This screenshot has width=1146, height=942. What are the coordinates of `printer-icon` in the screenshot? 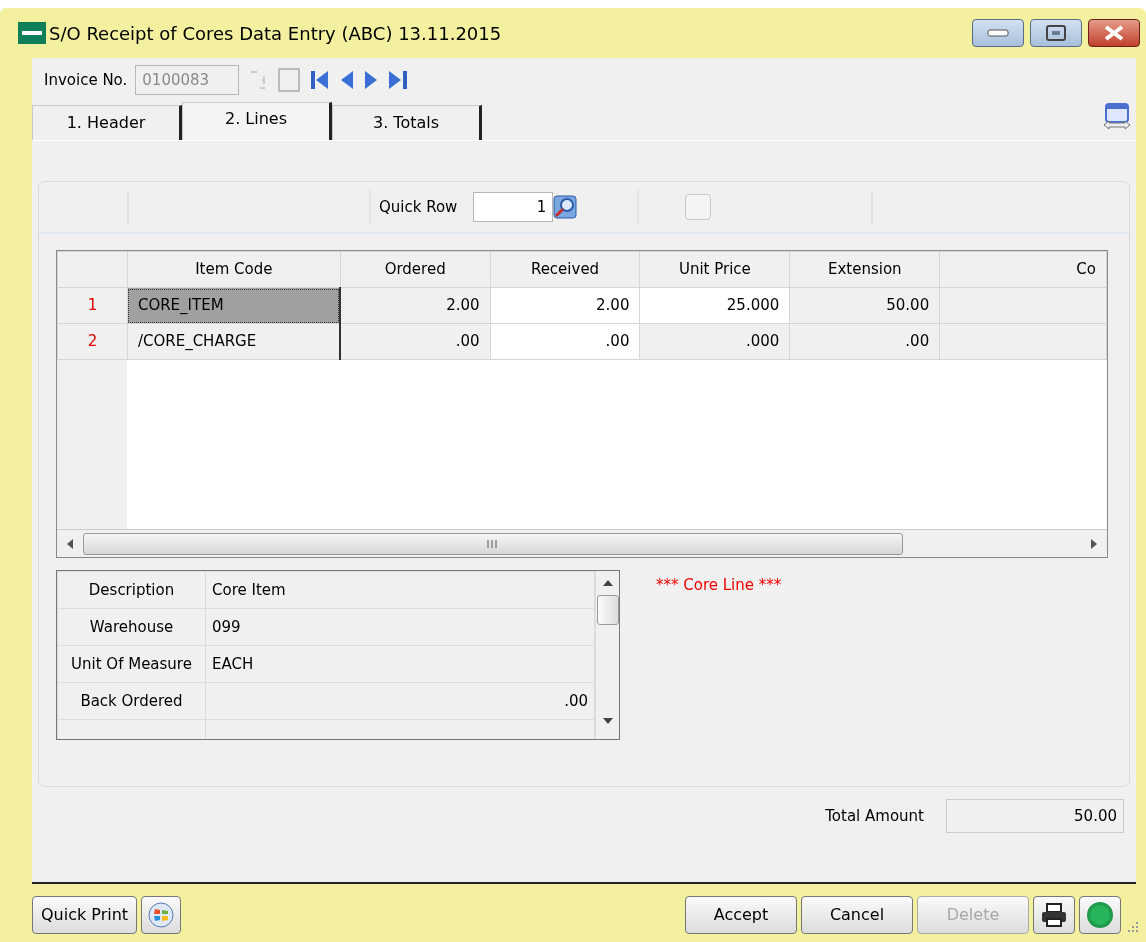 It's located at (1054, 915).